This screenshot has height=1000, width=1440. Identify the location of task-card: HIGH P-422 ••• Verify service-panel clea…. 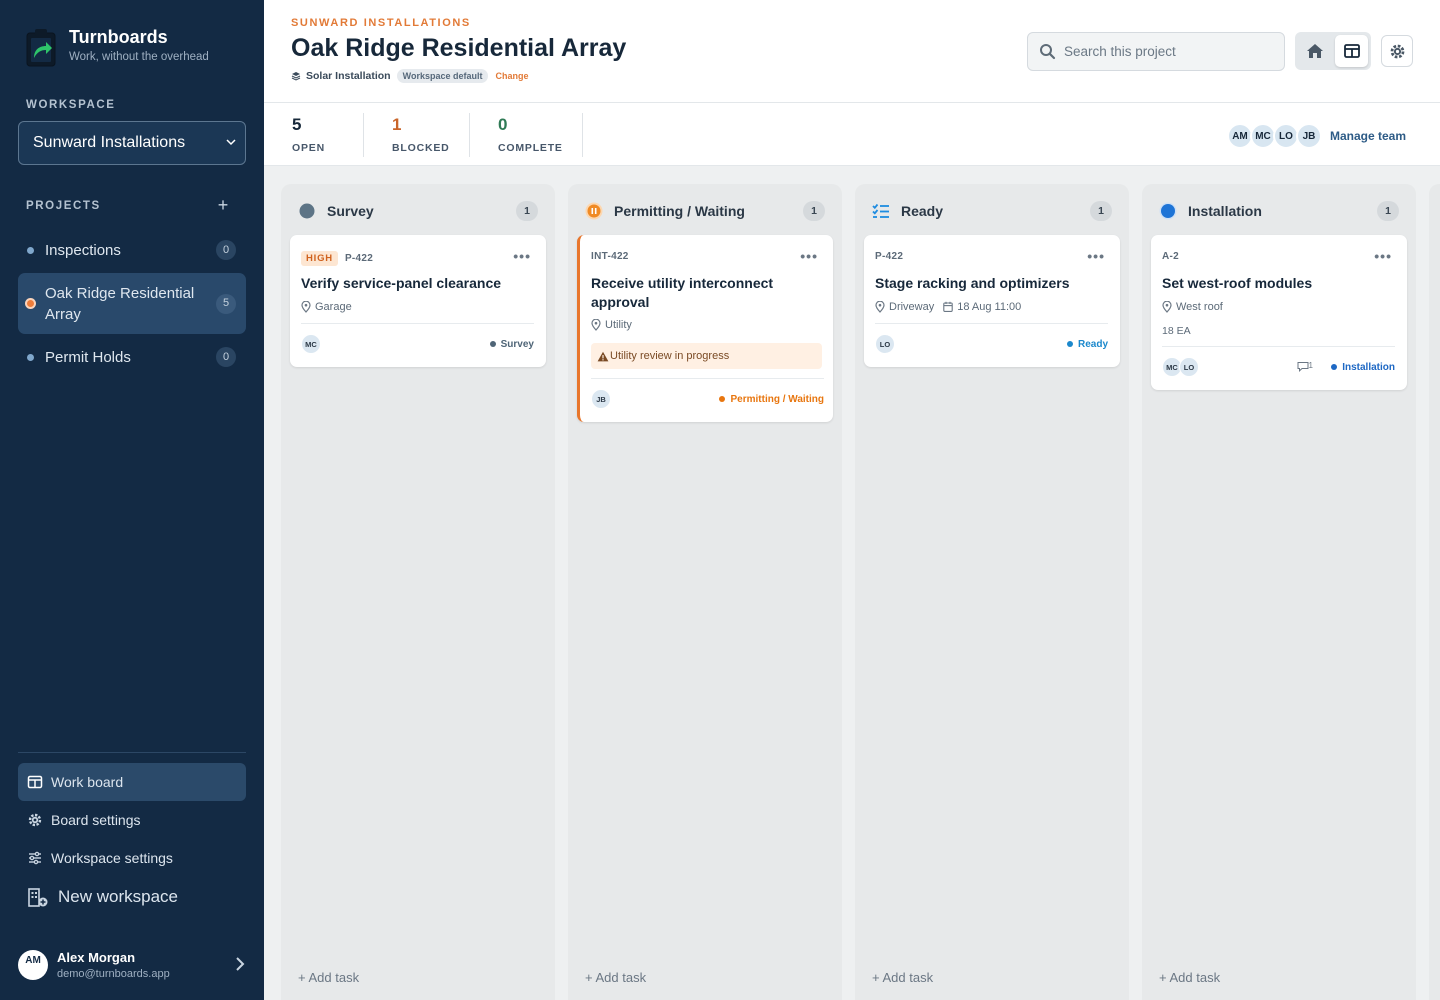
(418, 301).